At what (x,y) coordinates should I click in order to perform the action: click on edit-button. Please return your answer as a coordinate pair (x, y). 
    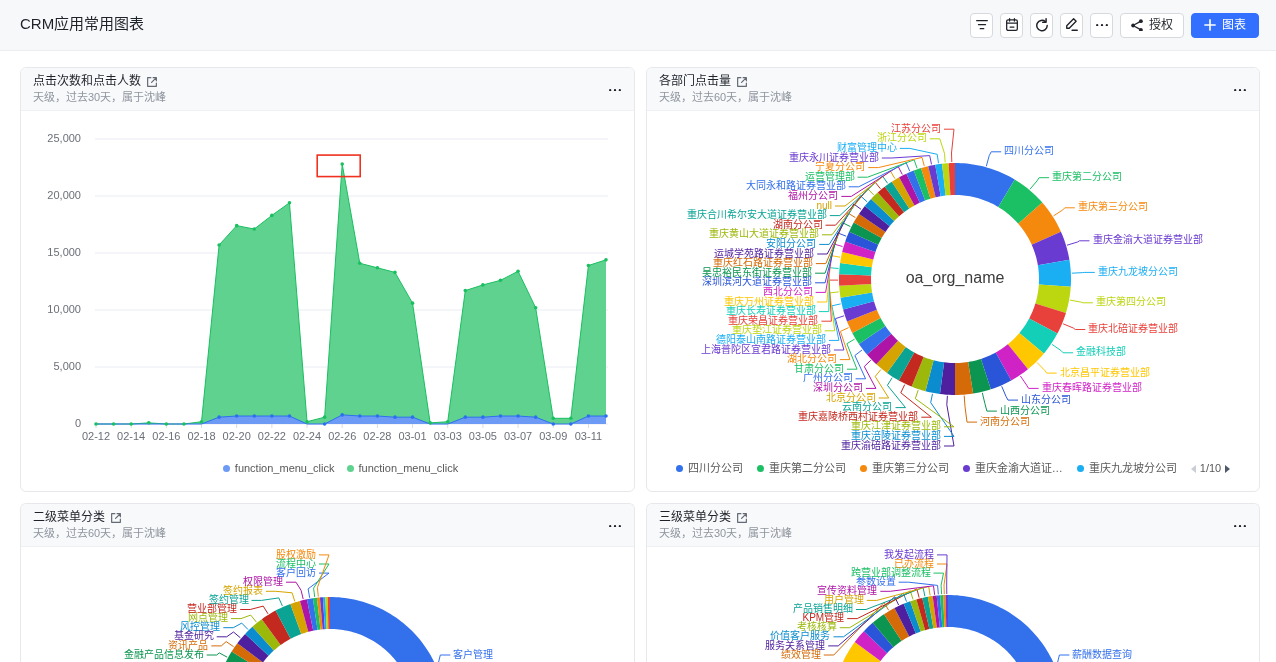
    Looking at the image, I should click on (1071, 25).